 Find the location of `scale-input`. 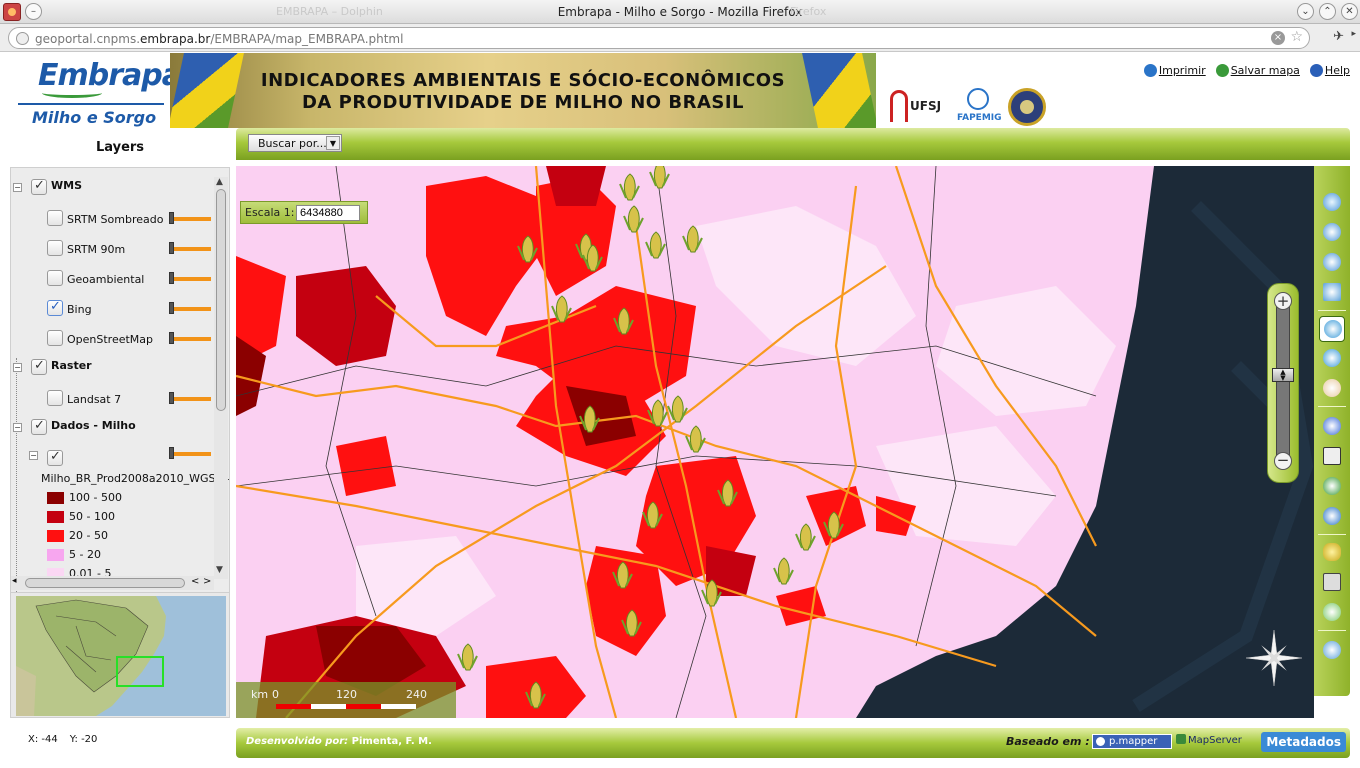

scale-input is located at coordinates (328, 213).